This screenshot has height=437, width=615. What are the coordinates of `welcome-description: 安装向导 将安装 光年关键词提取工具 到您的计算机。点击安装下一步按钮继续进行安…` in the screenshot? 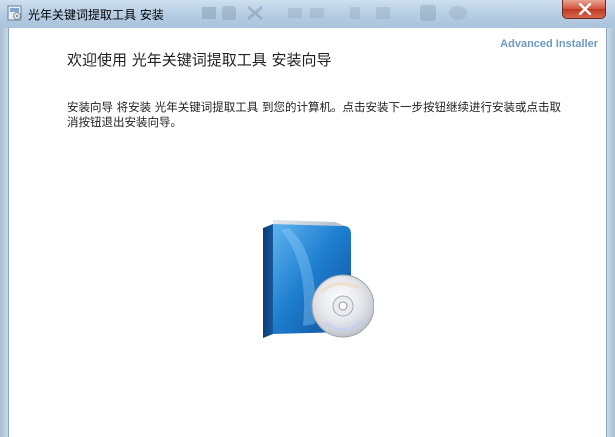 It's located at (314, 114).